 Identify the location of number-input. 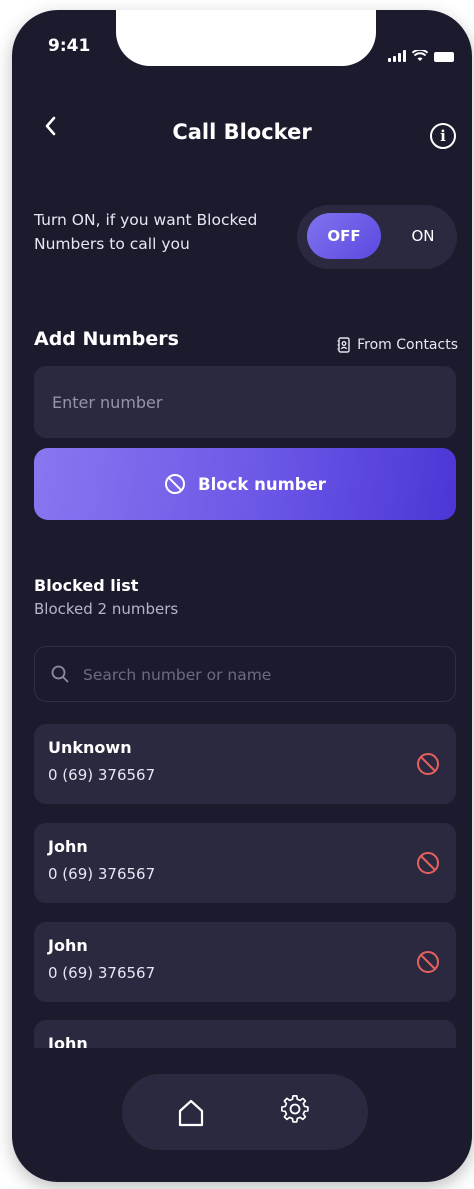
(245, 402).